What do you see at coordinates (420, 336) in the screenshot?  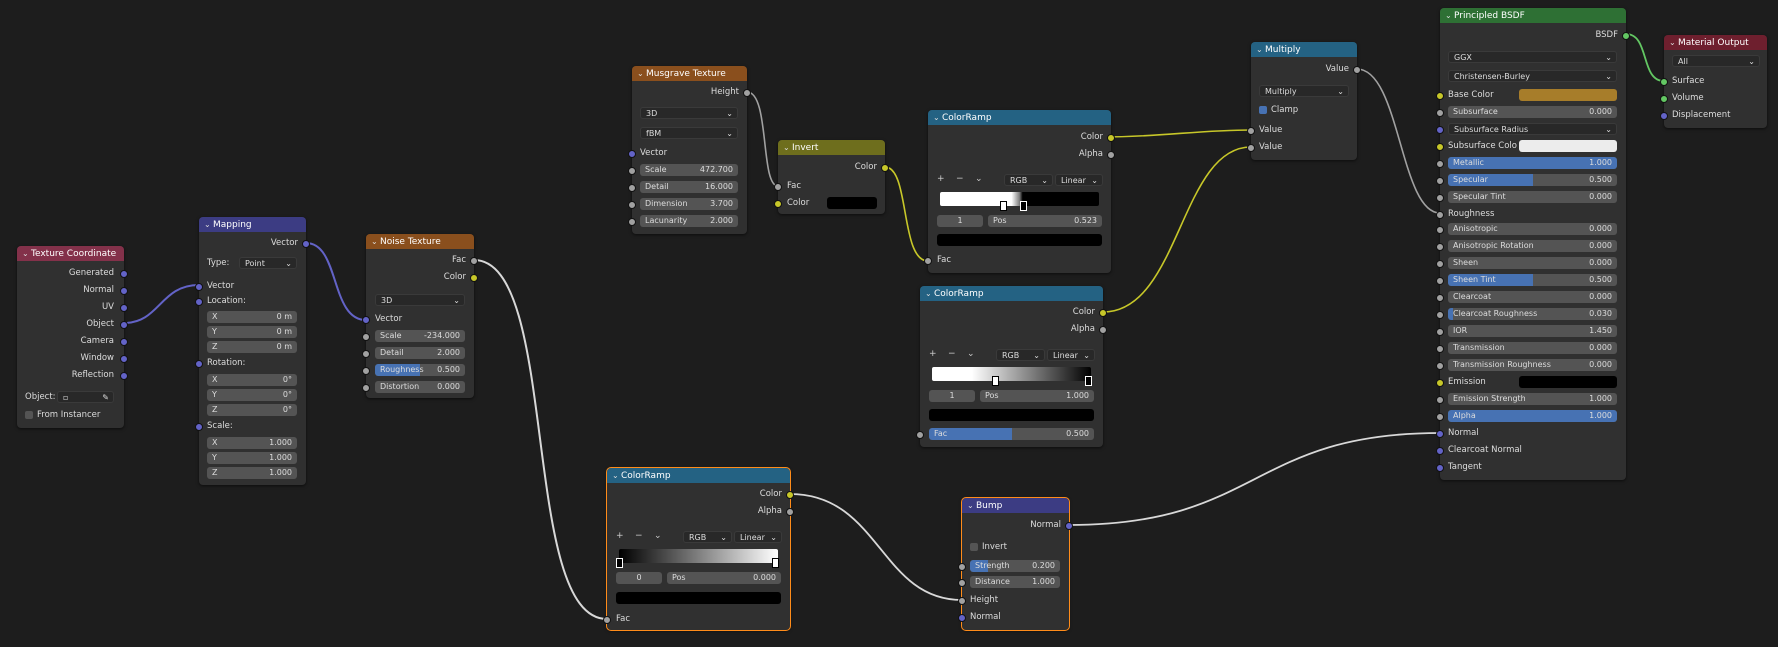 I see `scale-field: Scale -234.000` at bounding box center [420, 336].